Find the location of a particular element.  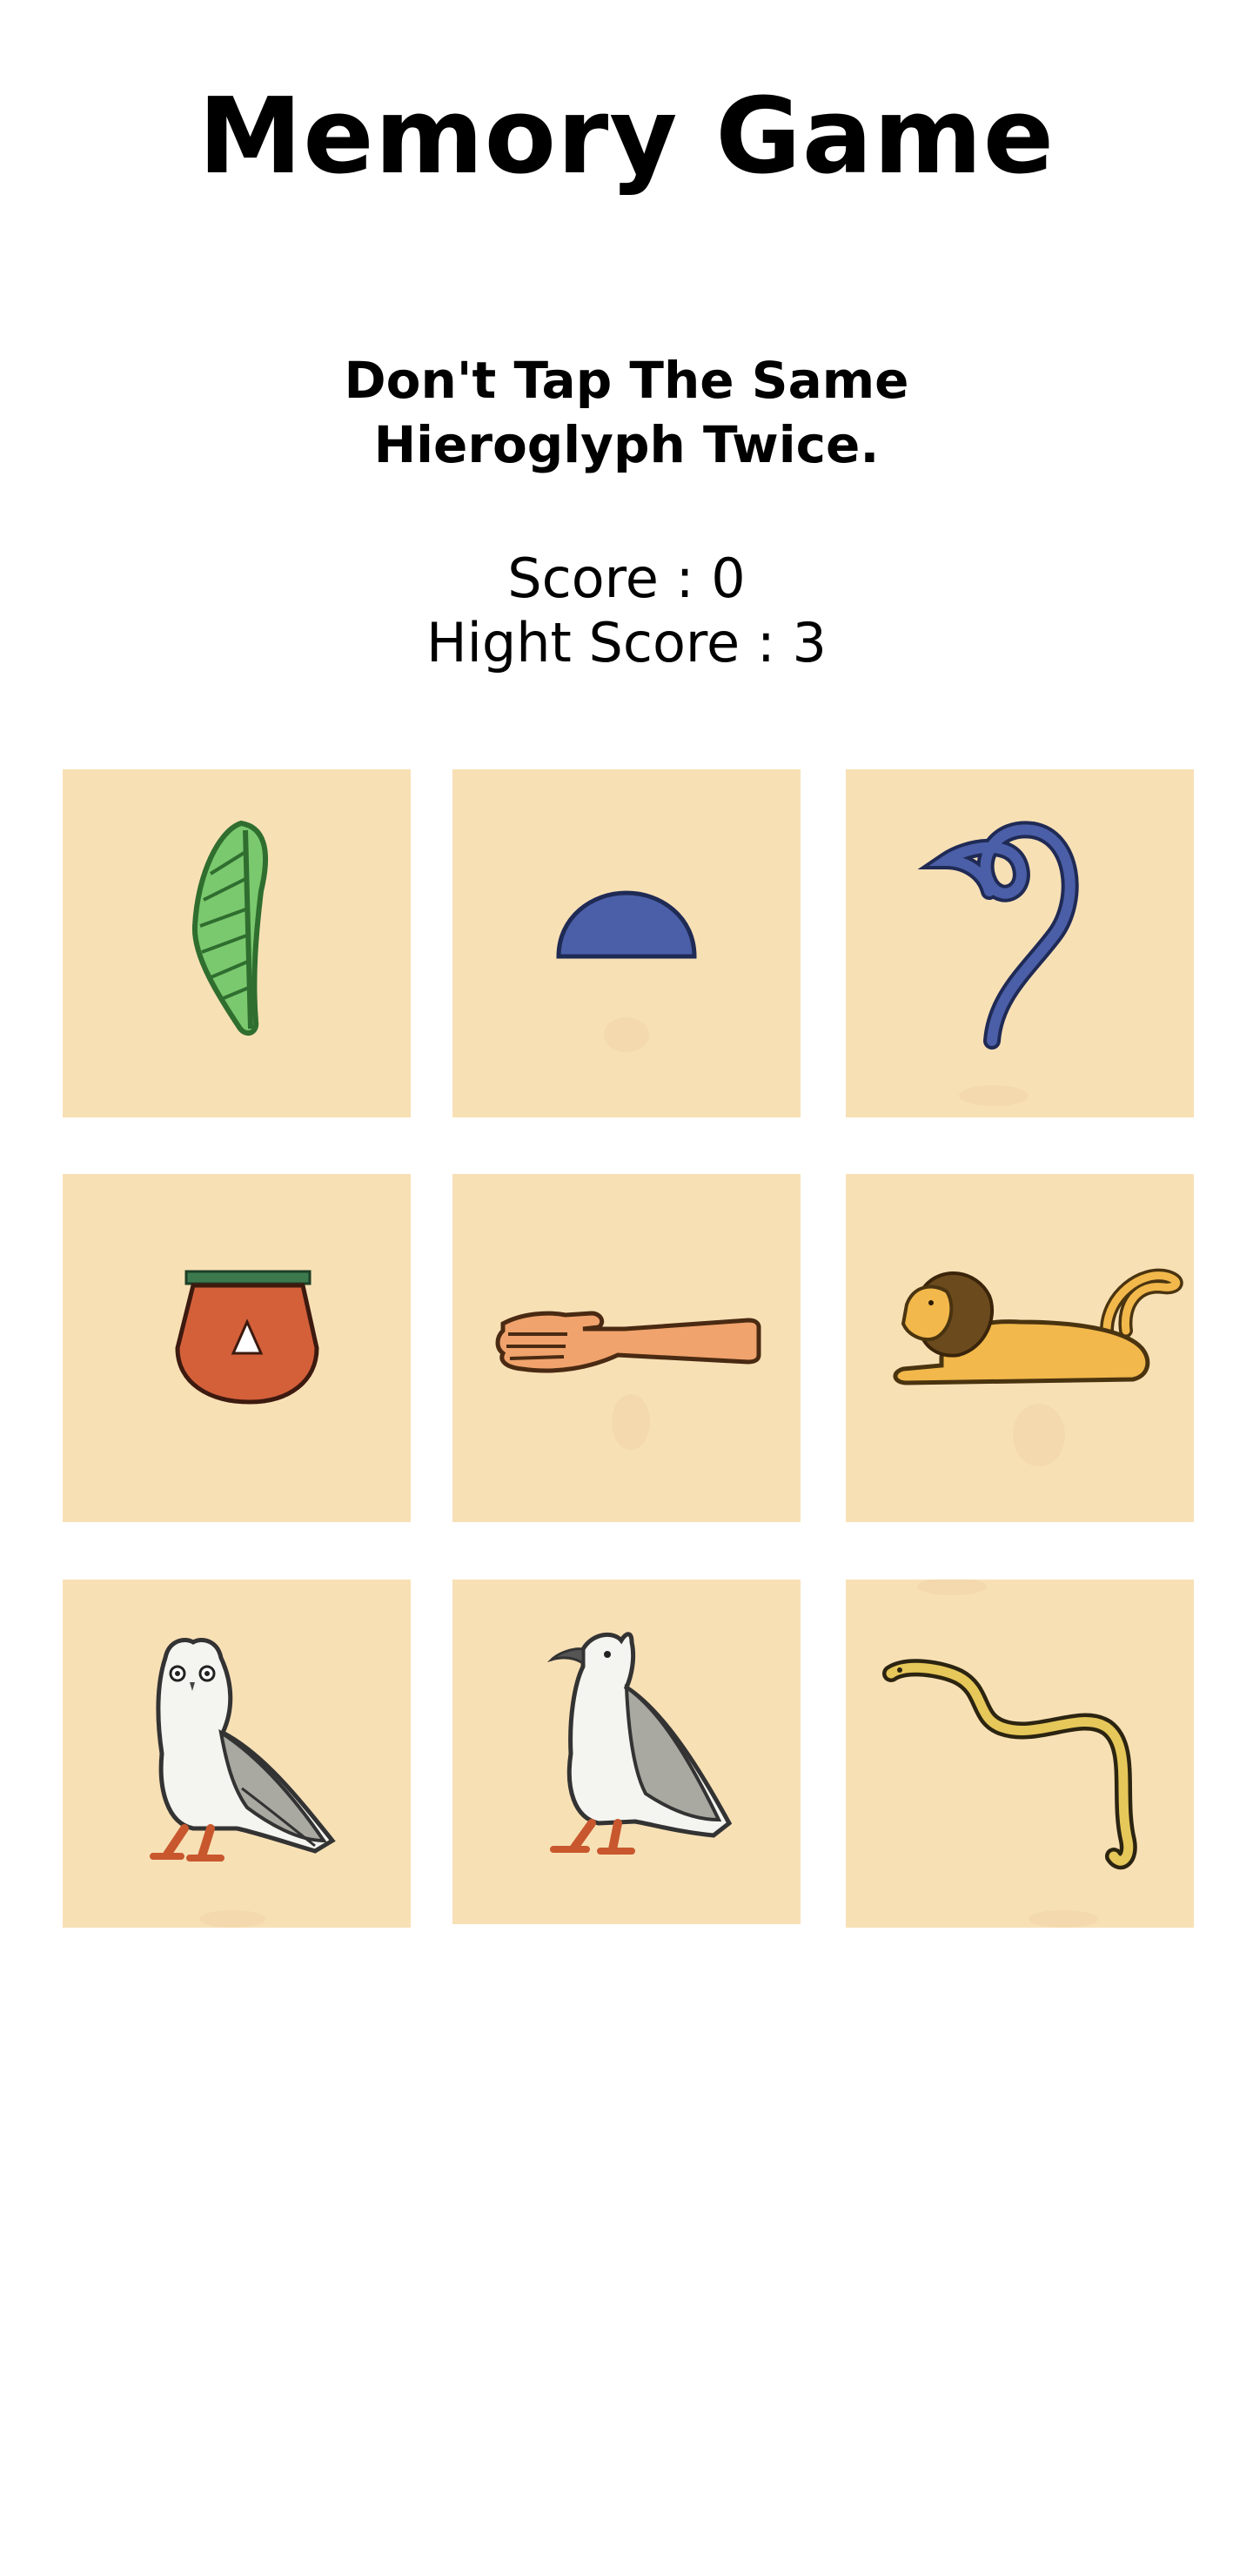

reed-leaf-icon is located at coordinates (230, 928).